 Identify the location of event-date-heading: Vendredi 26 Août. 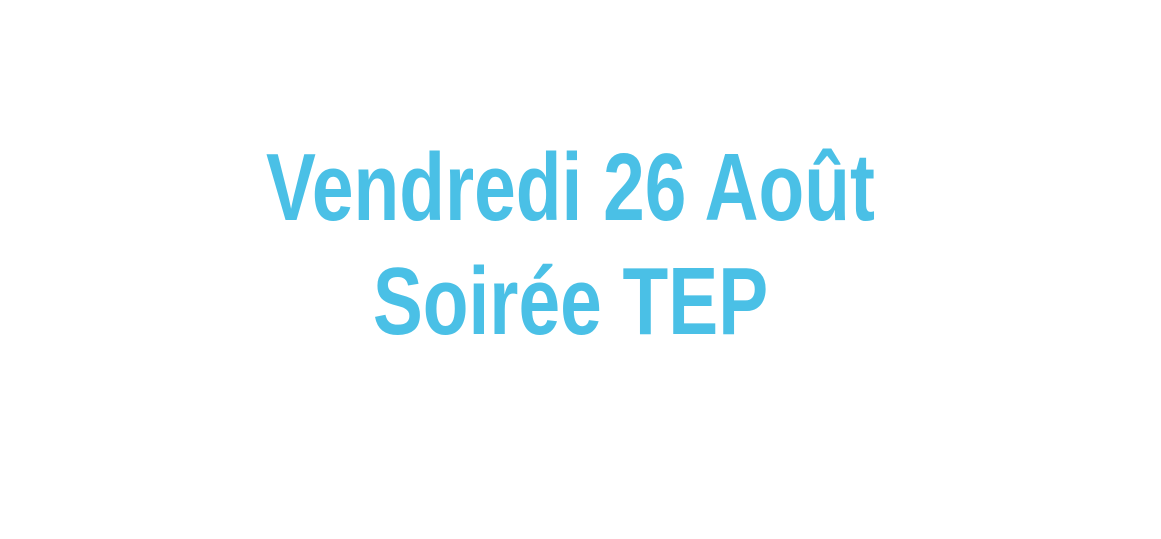
(570, 187).